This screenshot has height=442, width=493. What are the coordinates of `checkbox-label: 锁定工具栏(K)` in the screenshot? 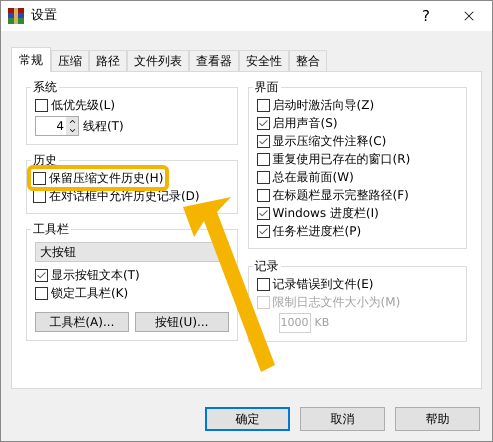 It's located at (89, 293).